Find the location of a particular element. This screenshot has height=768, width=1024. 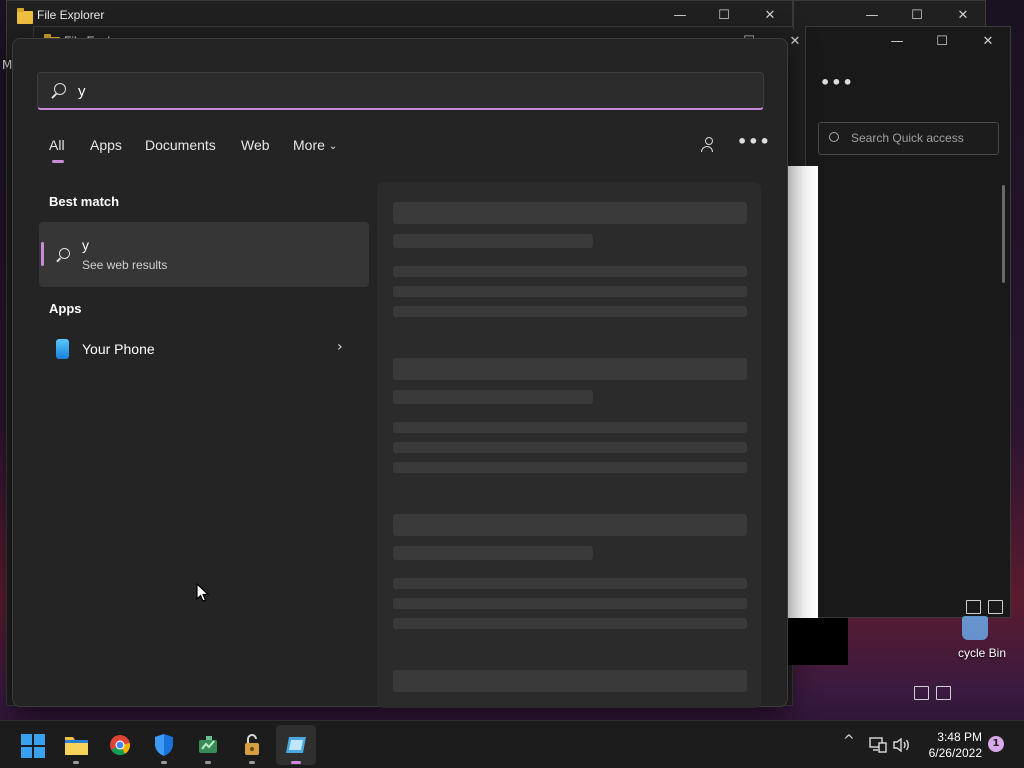

tab-documents: Documents is located at coordinates (180, 145).